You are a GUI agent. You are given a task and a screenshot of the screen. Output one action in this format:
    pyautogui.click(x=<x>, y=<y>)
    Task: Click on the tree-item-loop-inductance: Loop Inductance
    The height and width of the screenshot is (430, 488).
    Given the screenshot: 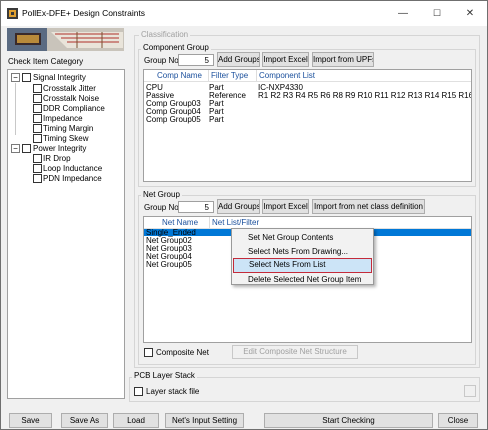 What is the action you would take?
    pyautogui.click(x=72, y=168)
    